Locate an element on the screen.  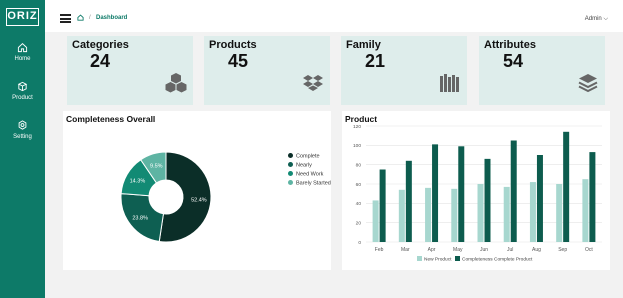
card-title: Family is located at coordinates (363, 45).